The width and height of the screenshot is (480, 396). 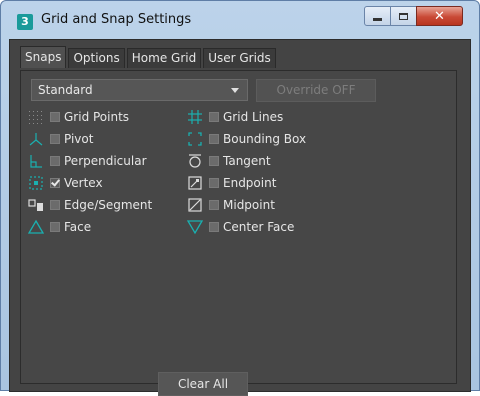 What do you see at coordinates (247, 161) in the screenshot?
I see `tangent-label: Tangent` at bounding box center [247, 161].